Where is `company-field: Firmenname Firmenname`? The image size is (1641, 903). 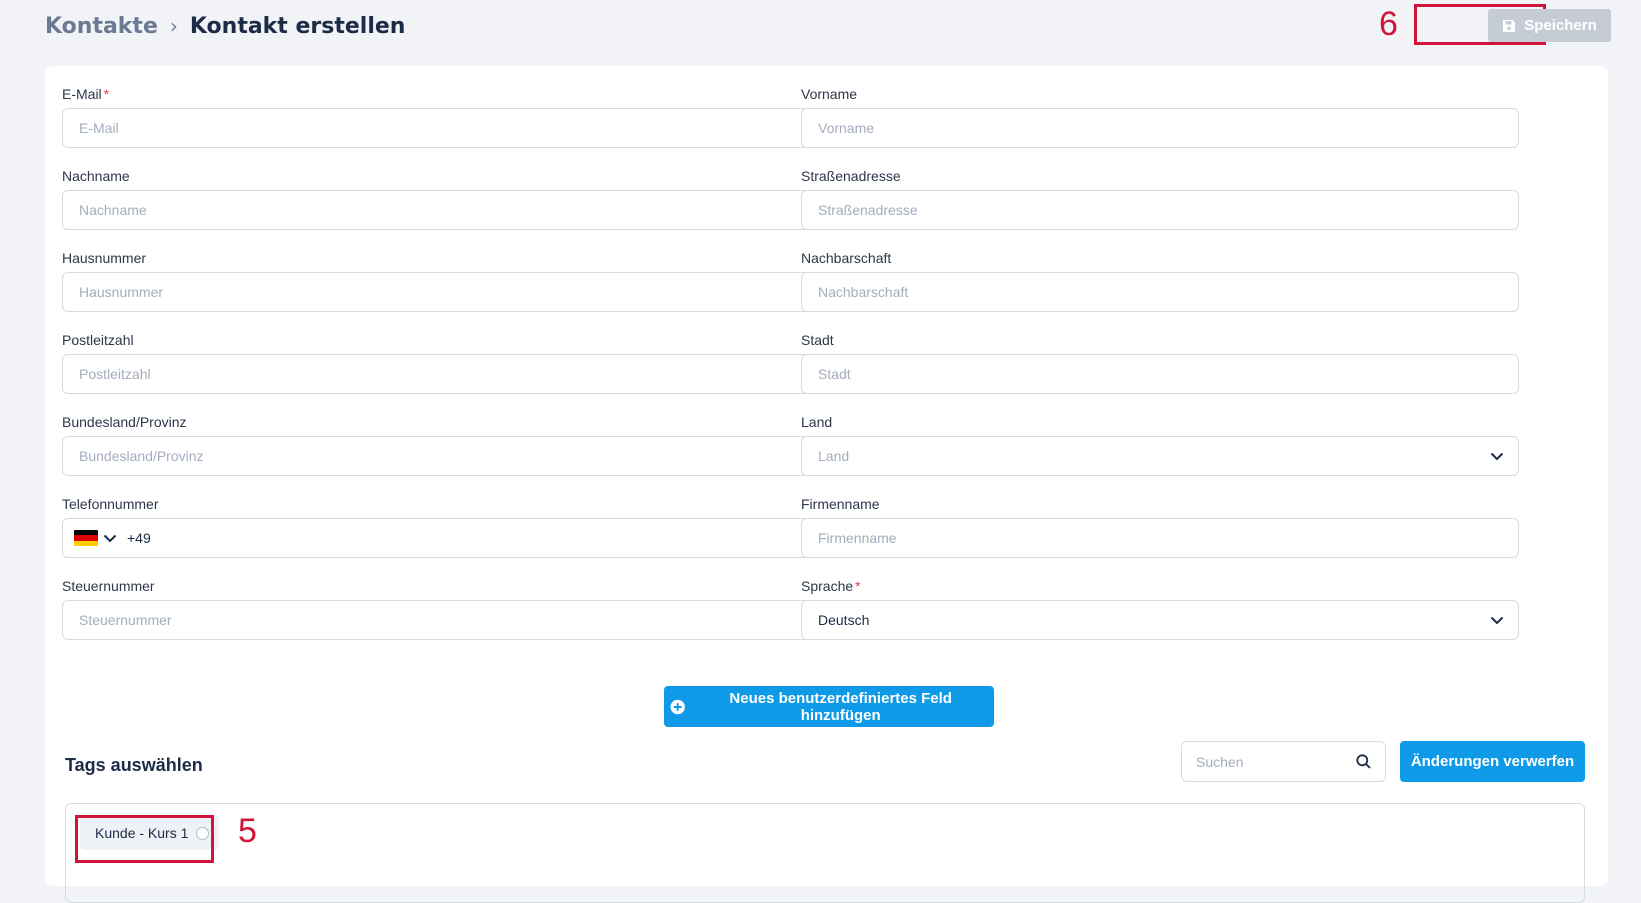
company-field: Firmenname Firmenname is located at coordinates (1160, 526).